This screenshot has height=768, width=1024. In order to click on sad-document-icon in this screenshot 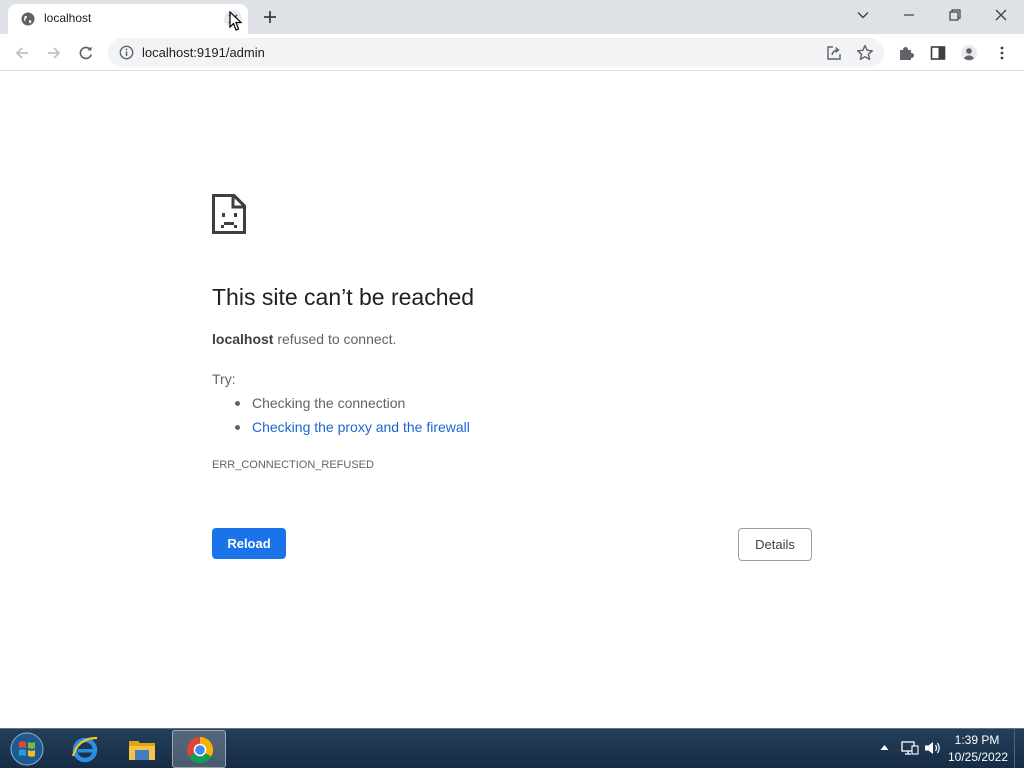, I will do `click(229, 214)`.